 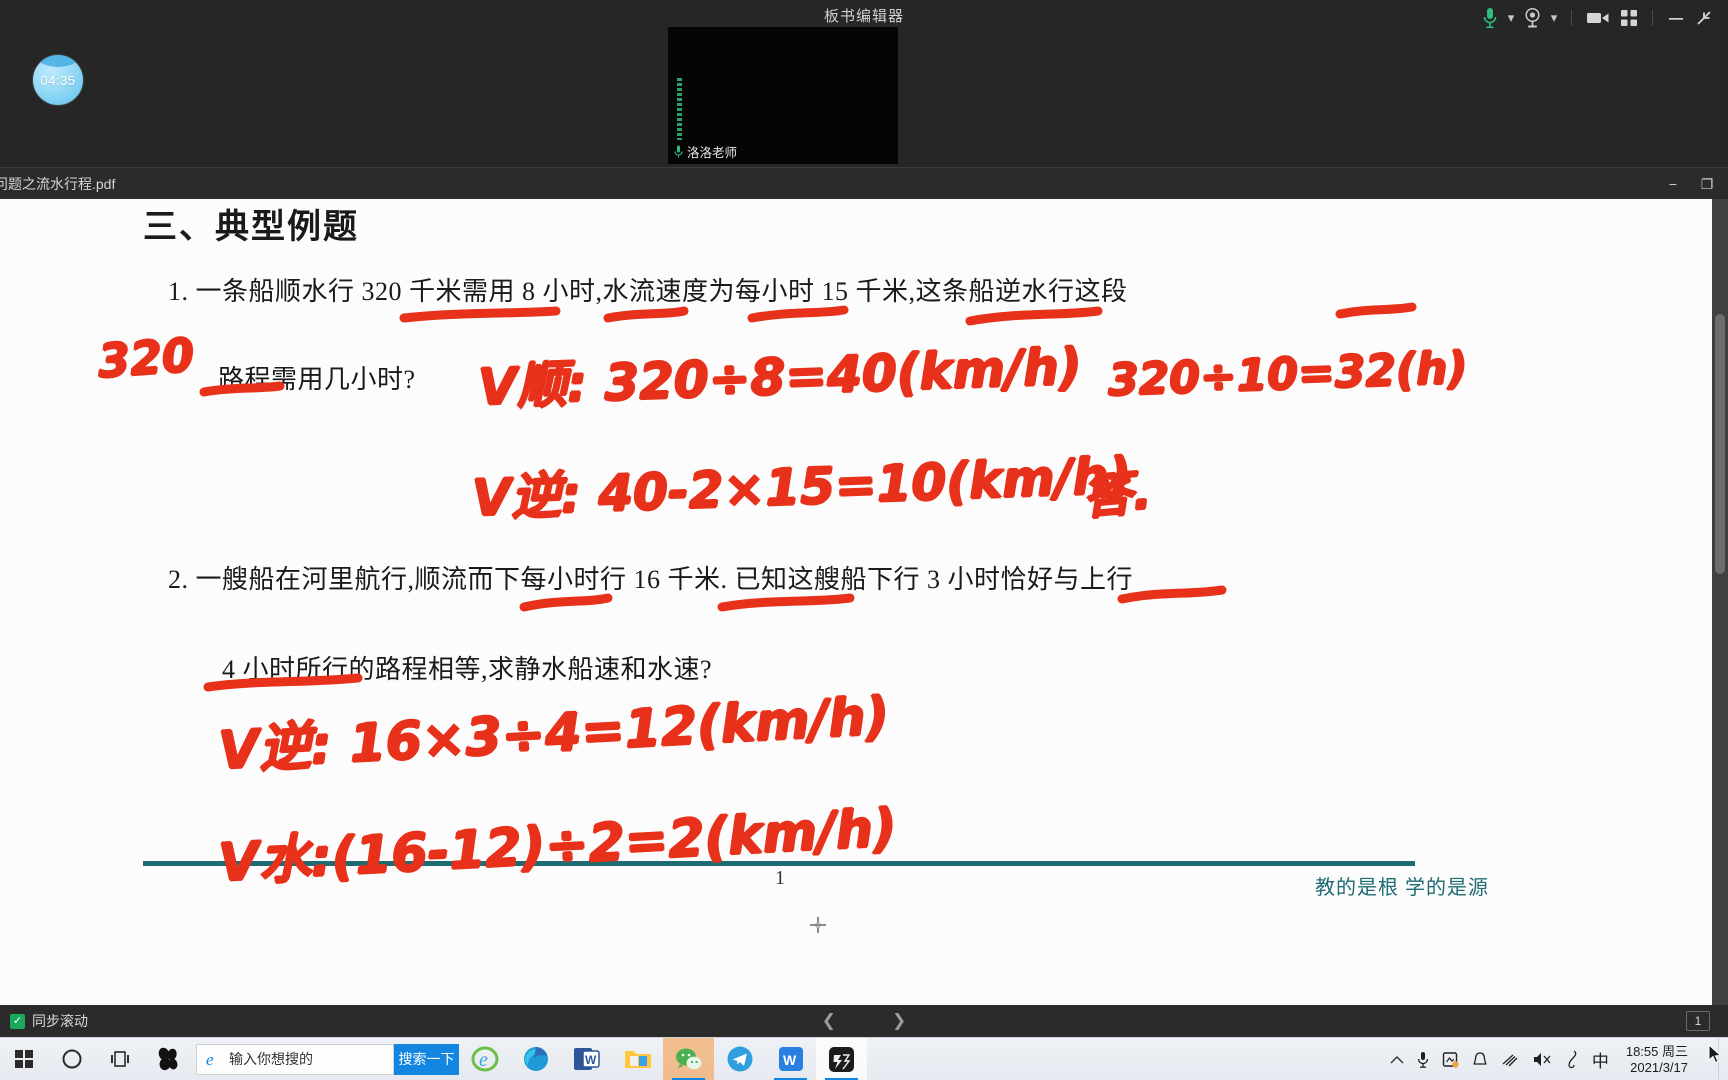 What do you see at coordinates (818, 925) in the screenshot?
I see `stylus-cursor-icon` at bounding box center [818, 925].